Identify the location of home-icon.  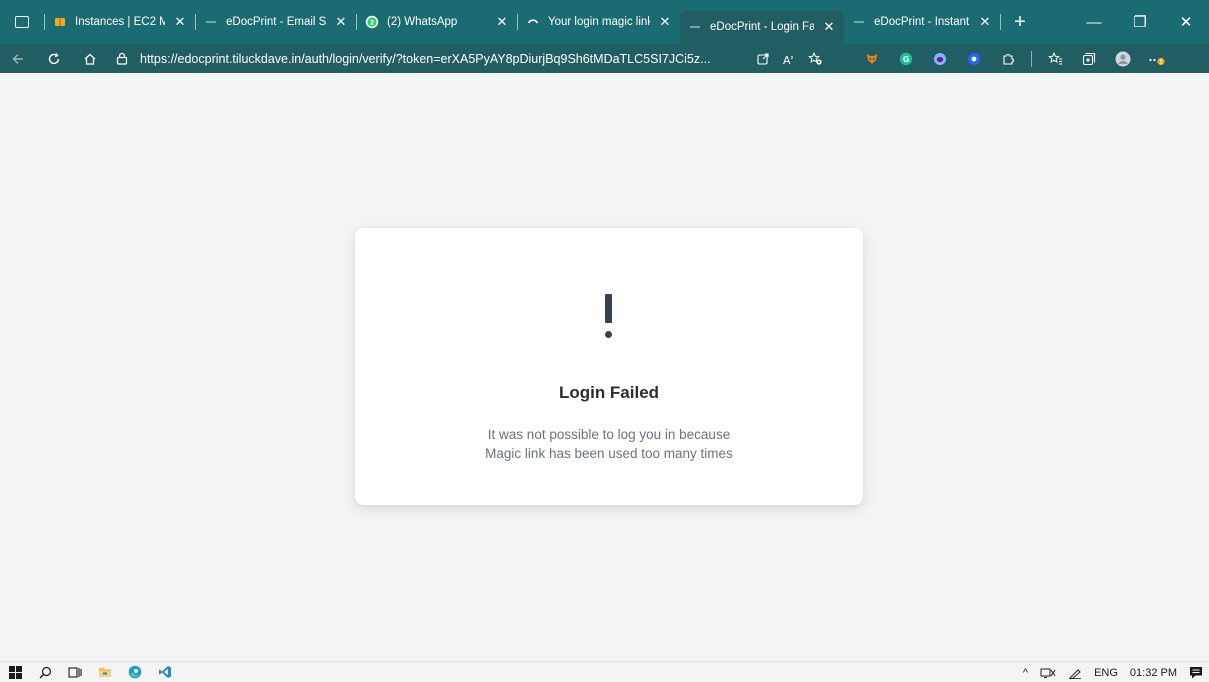
(90, 59).